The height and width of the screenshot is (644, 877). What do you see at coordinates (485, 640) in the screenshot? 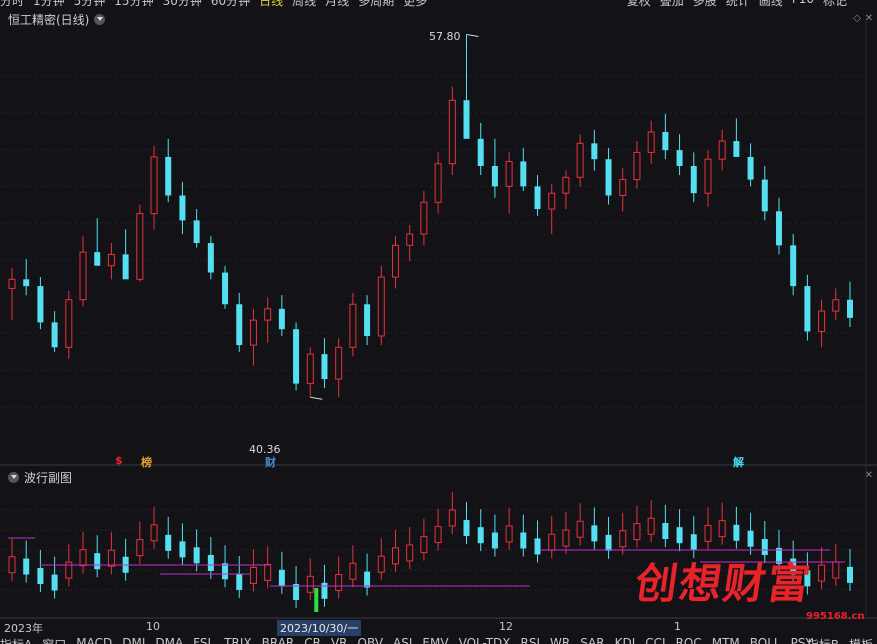
I see `indicator-tab-13: VOL-TDX` at bounding box center [485, 640].